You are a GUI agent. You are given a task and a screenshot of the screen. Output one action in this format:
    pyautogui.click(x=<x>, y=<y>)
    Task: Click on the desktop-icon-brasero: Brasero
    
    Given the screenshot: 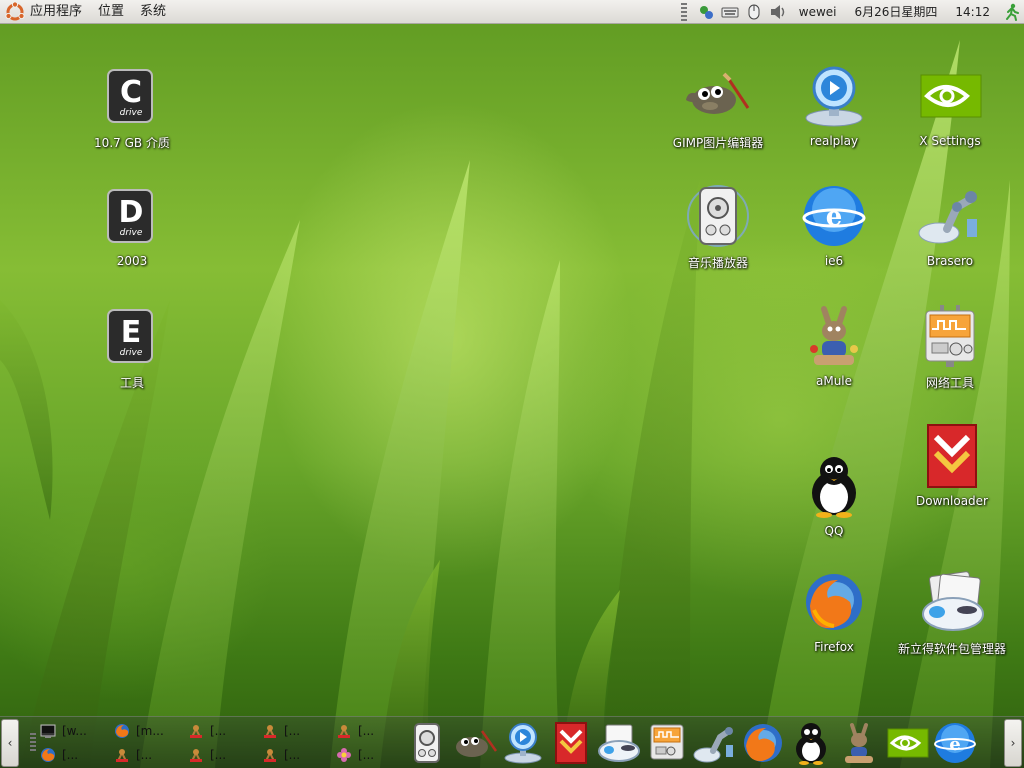 What is the action you would take?
    pyautogui.click(x=950, y=224)
    